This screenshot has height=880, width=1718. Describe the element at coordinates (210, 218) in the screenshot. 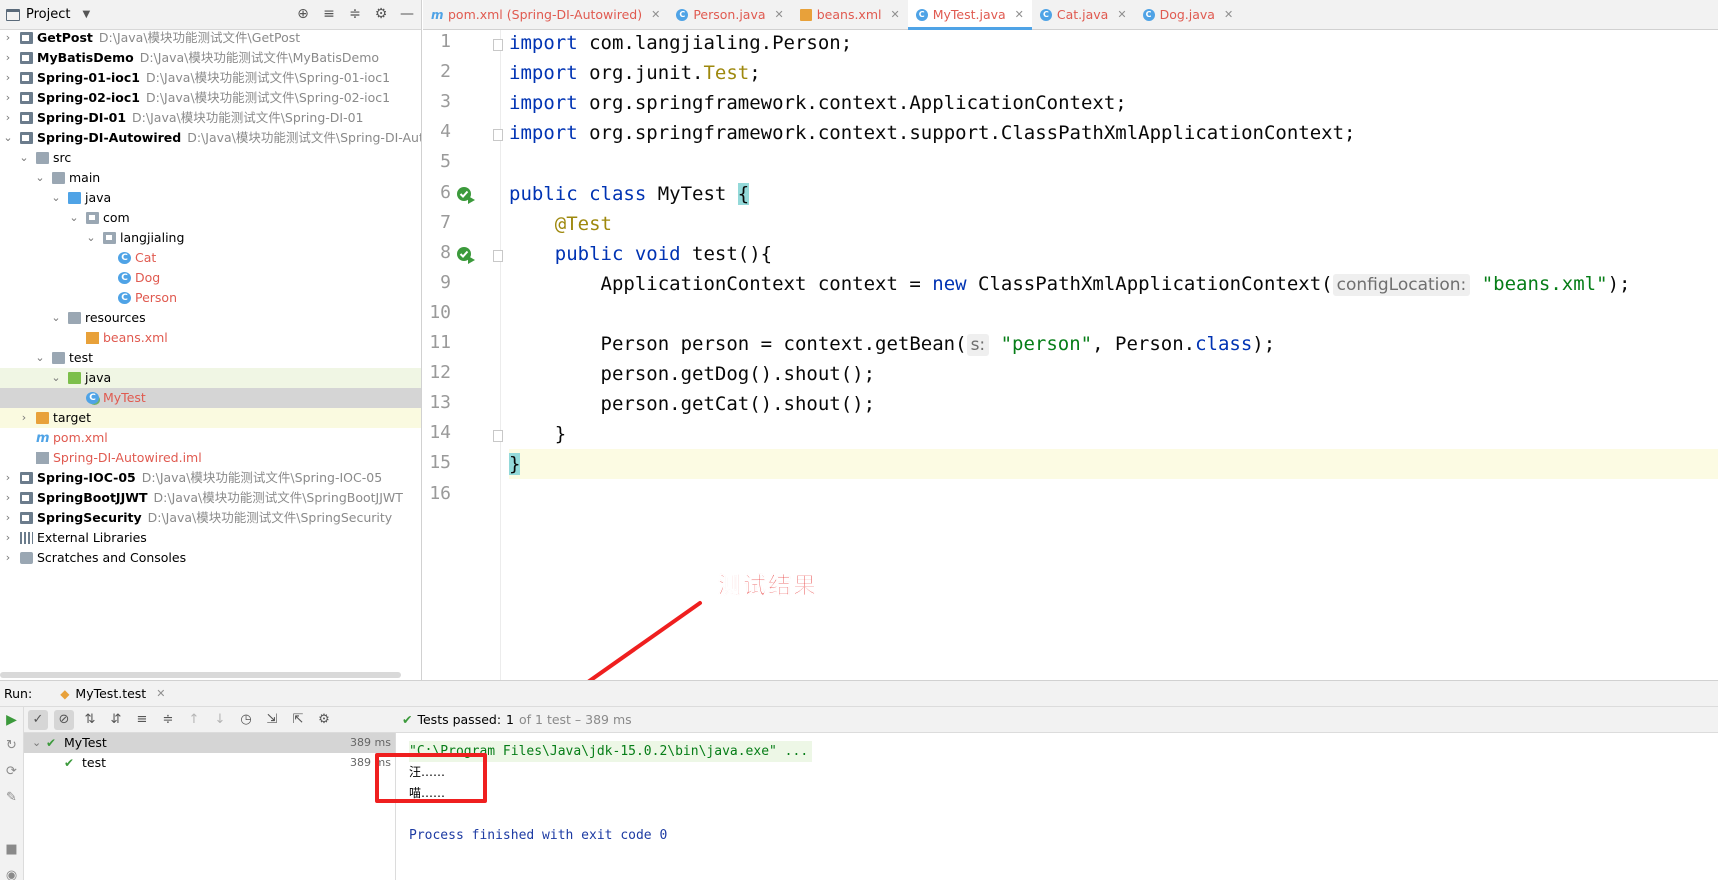

I see `tree-item: ⌄ com` at that location.